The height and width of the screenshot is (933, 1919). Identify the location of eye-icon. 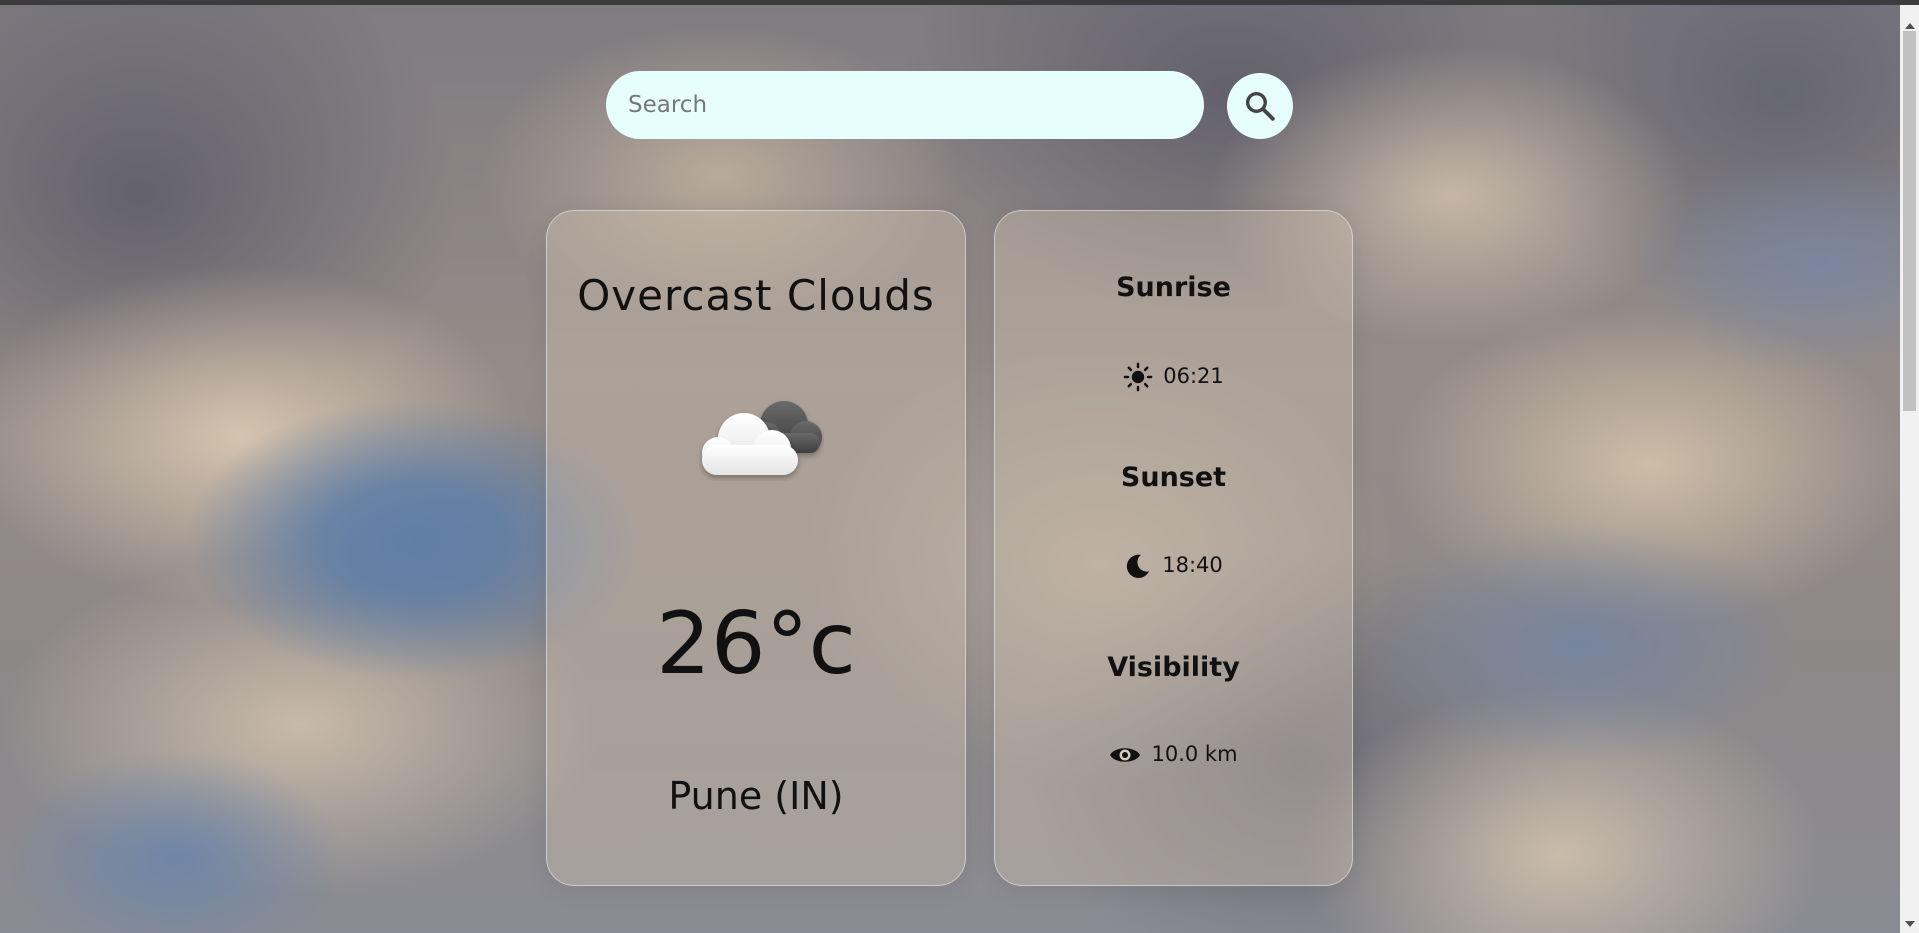
(1125, 755).